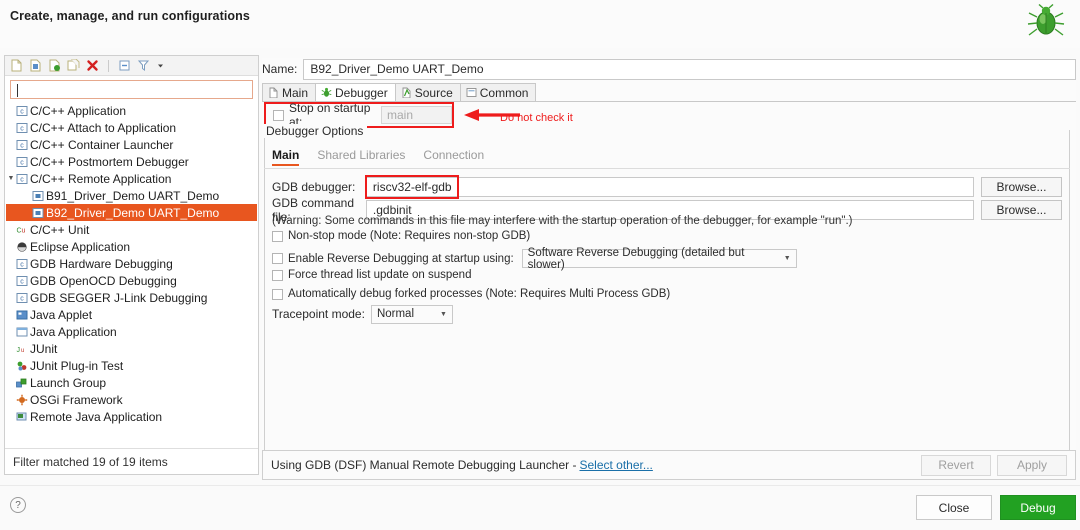 Image resolution: width=1080 pixels, height=530 pixels. Describe the element at coordinates (102, 144) in the screenshot. I see `tree-item-label: C/C++ Container Launcher` at that location.